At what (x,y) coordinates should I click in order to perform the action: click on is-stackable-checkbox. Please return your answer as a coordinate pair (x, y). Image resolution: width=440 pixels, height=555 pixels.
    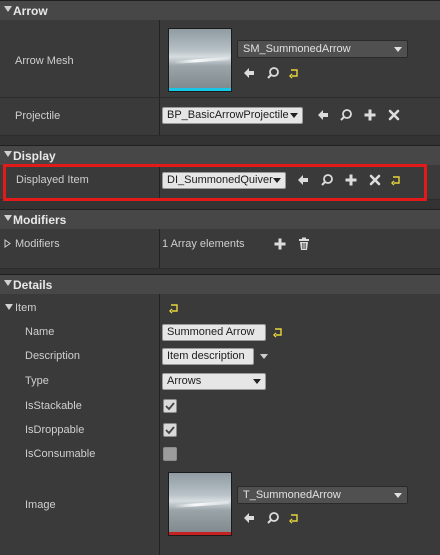
    Looking at the image, I should click on (170, 406).